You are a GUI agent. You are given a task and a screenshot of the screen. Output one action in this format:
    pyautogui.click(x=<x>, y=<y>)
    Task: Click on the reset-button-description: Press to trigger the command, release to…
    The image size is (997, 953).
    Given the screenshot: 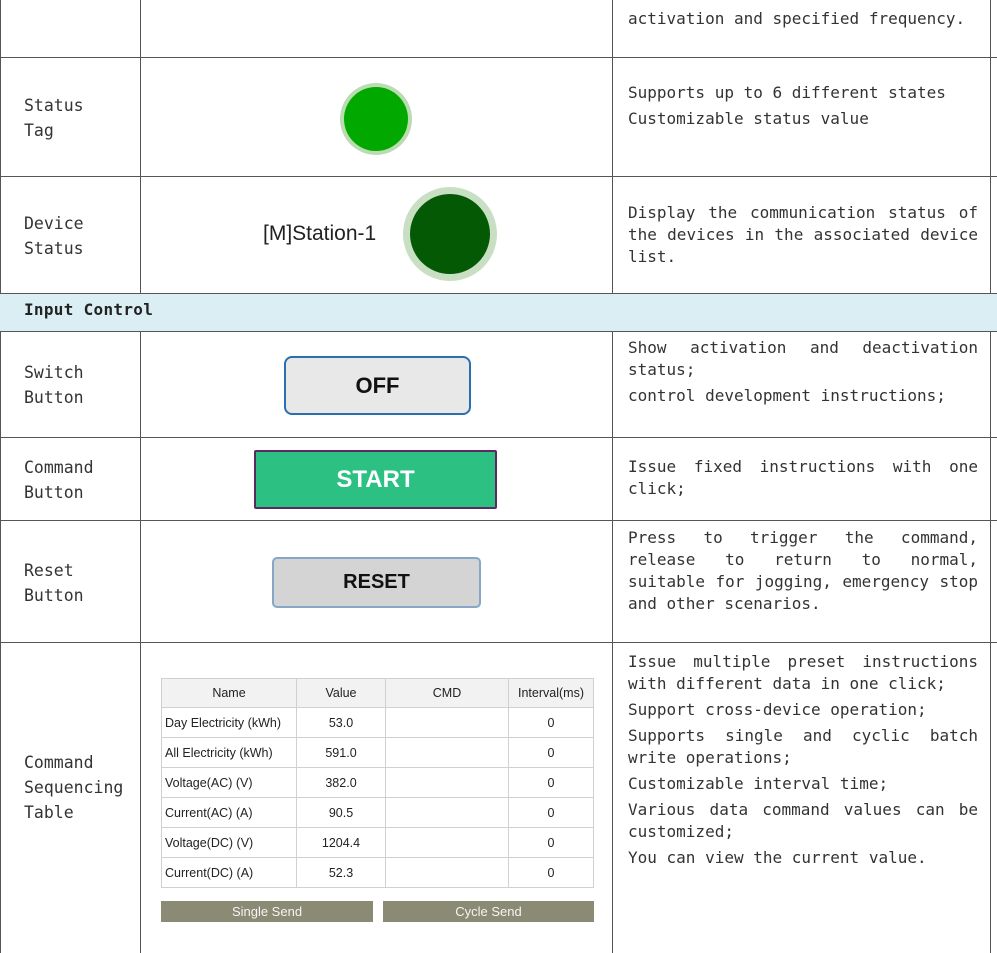 What is the action you would take?
    pyautogui.click(x=803, y=571)
    